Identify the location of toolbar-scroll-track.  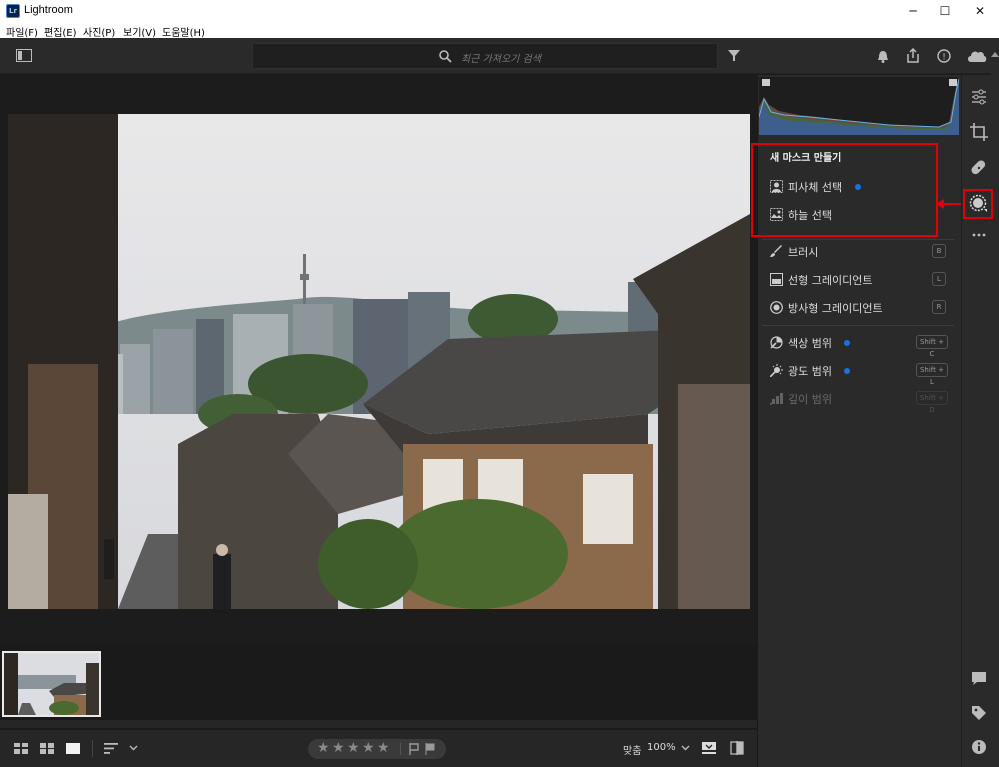
(995, 56).